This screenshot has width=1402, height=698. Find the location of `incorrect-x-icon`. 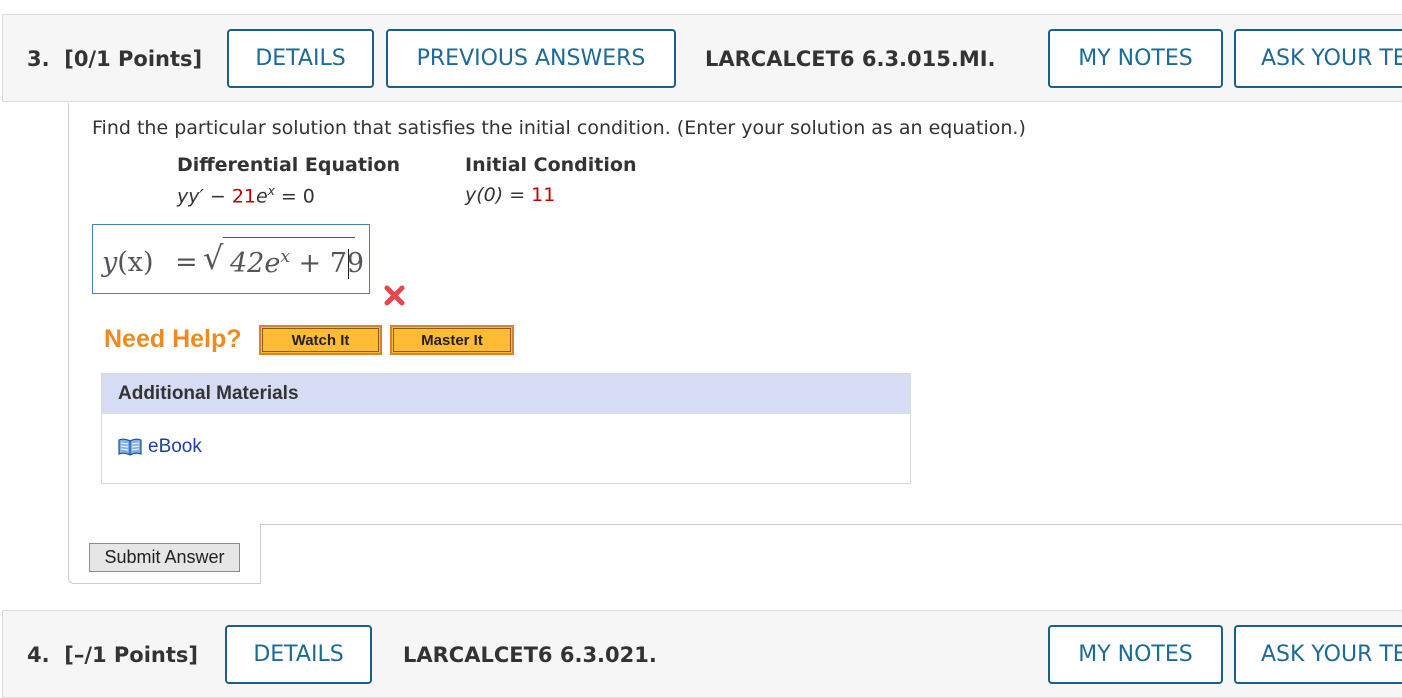

incorrect-x-icon is located at coordinates (394, 295).